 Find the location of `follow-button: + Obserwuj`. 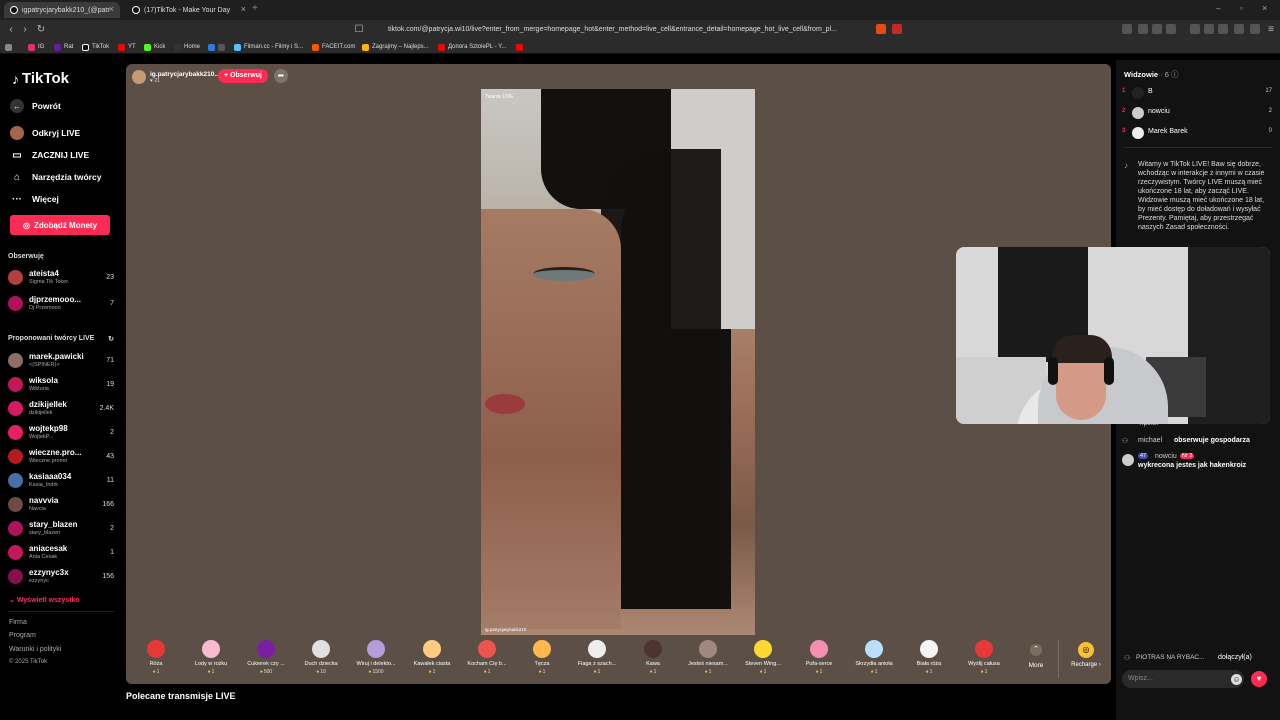

follow-button: + Obserwuj is located at coordinates (243, 76).